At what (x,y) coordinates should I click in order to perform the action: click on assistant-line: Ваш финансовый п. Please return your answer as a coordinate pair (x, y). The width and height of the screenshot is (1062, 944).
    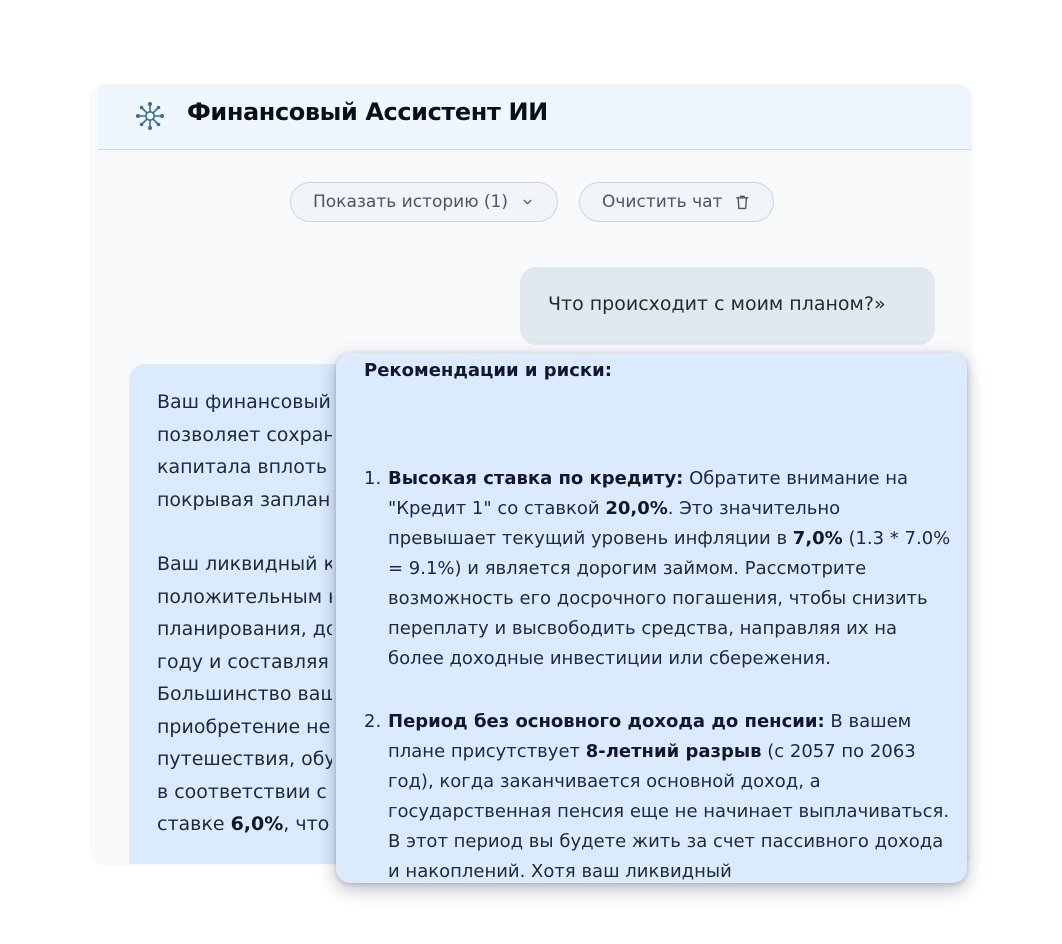
    Looking at the image, I should click on (244, 402).